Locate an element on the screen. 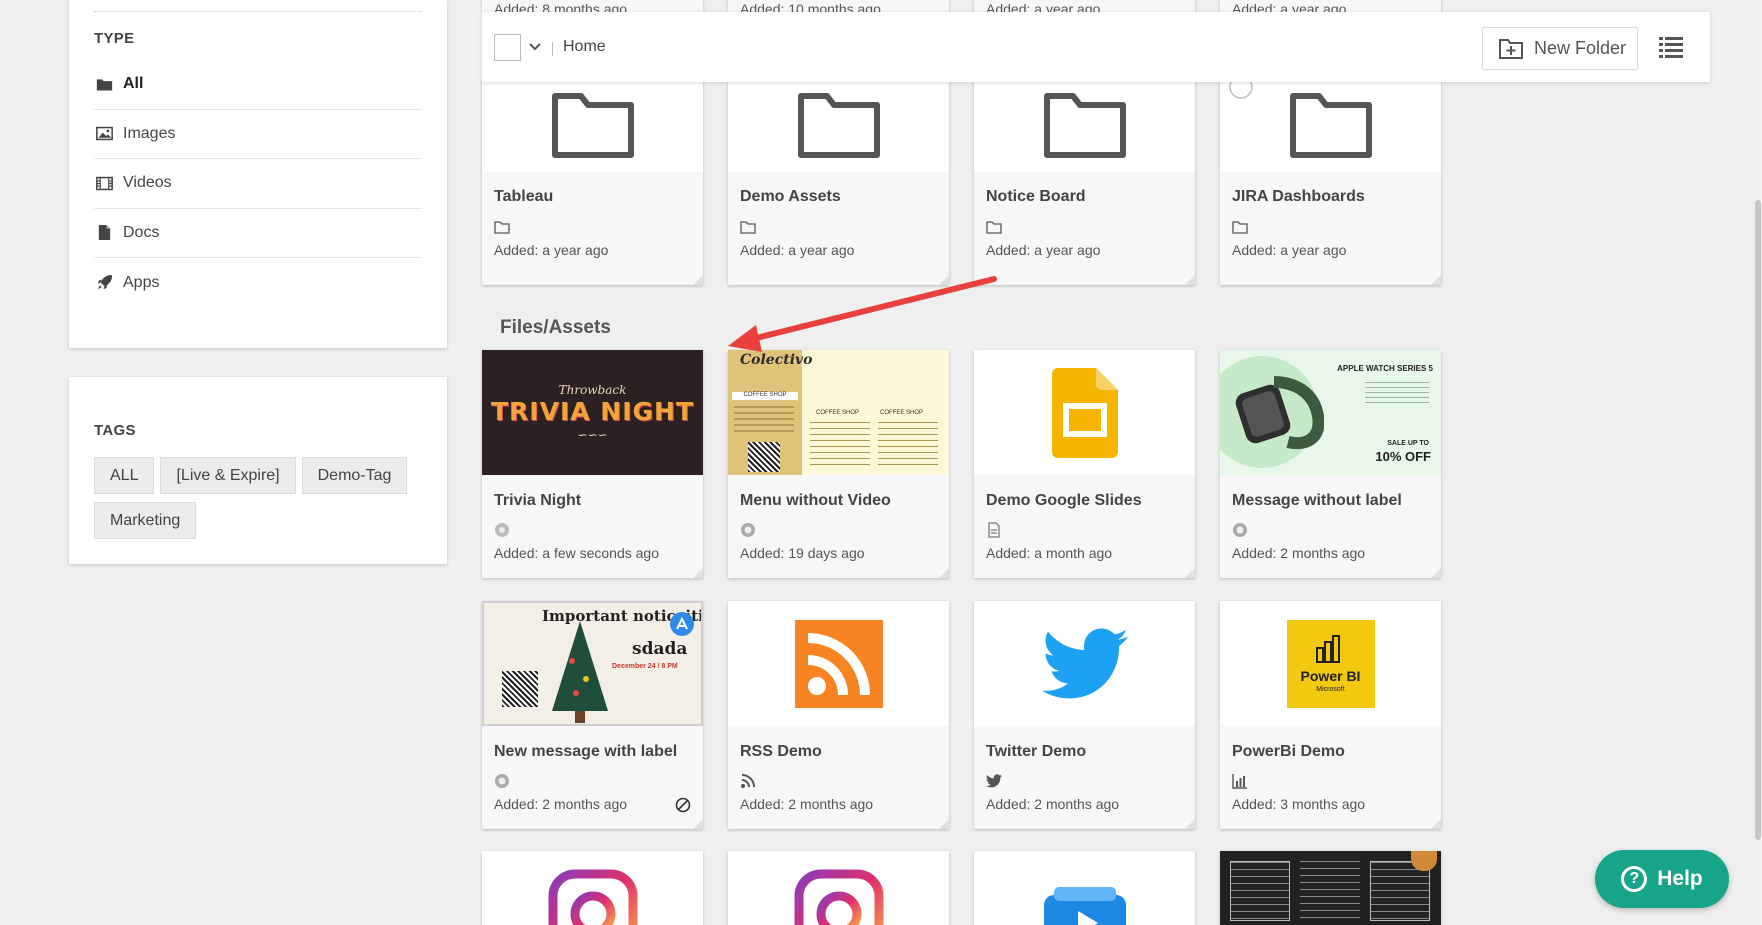 The width and height of the screenshot is (1762, 925). card-added: Added: a month ago is located at coordinates (1049, 553).